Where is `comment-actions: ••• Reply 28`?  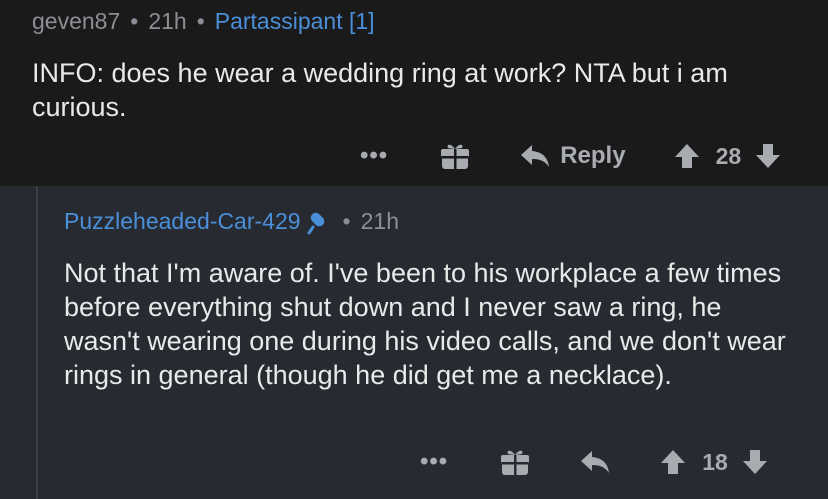 comment-actions: ••• Reply 28 is located at coordinates (570, 156).